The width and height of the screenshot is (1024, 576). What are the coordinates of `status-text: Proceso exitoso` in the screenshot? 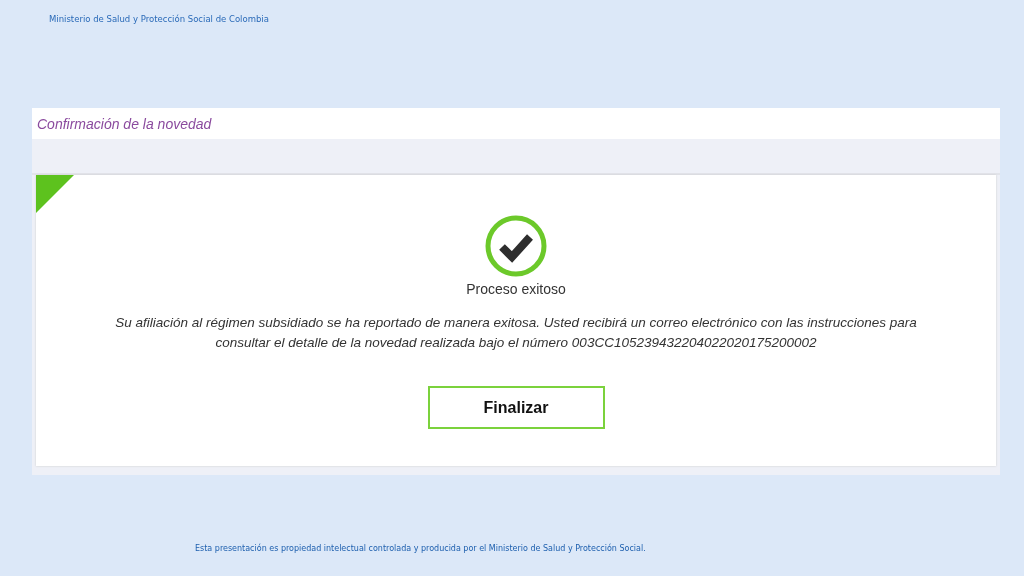 It's located at (516, 289).